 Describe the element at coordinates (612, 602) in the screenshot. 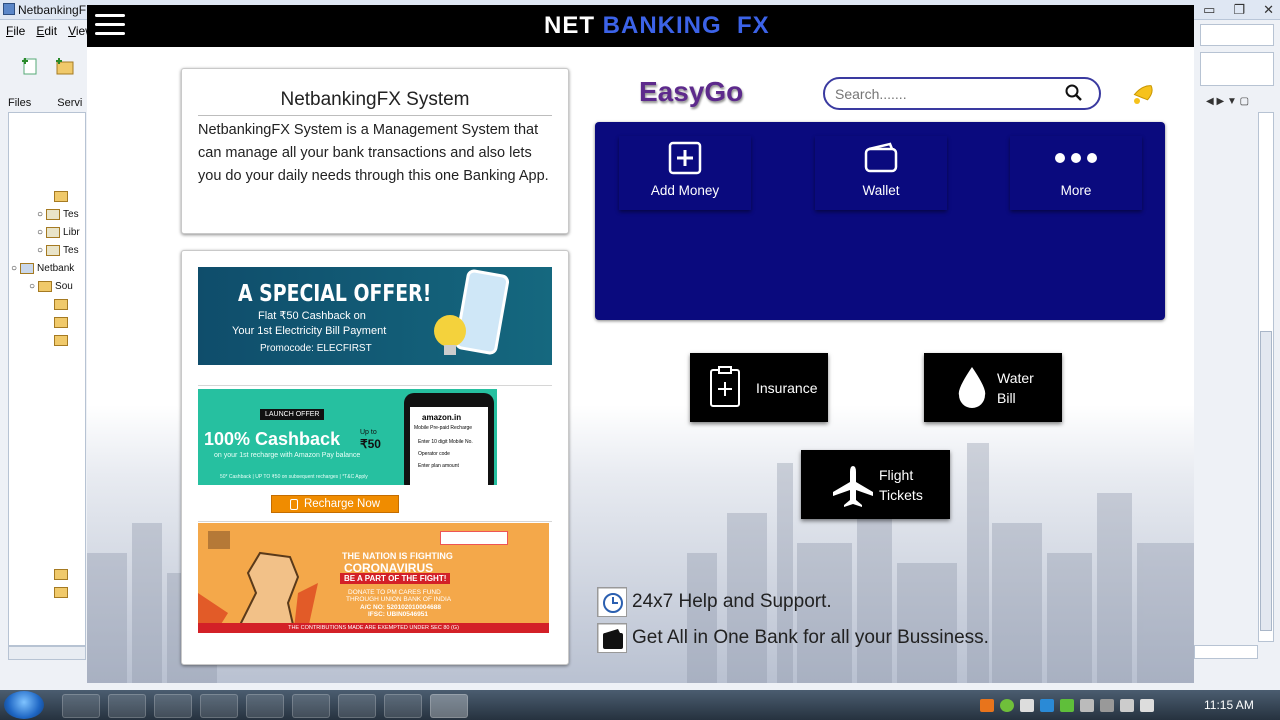

I see `help-24x7-icon` at that location.